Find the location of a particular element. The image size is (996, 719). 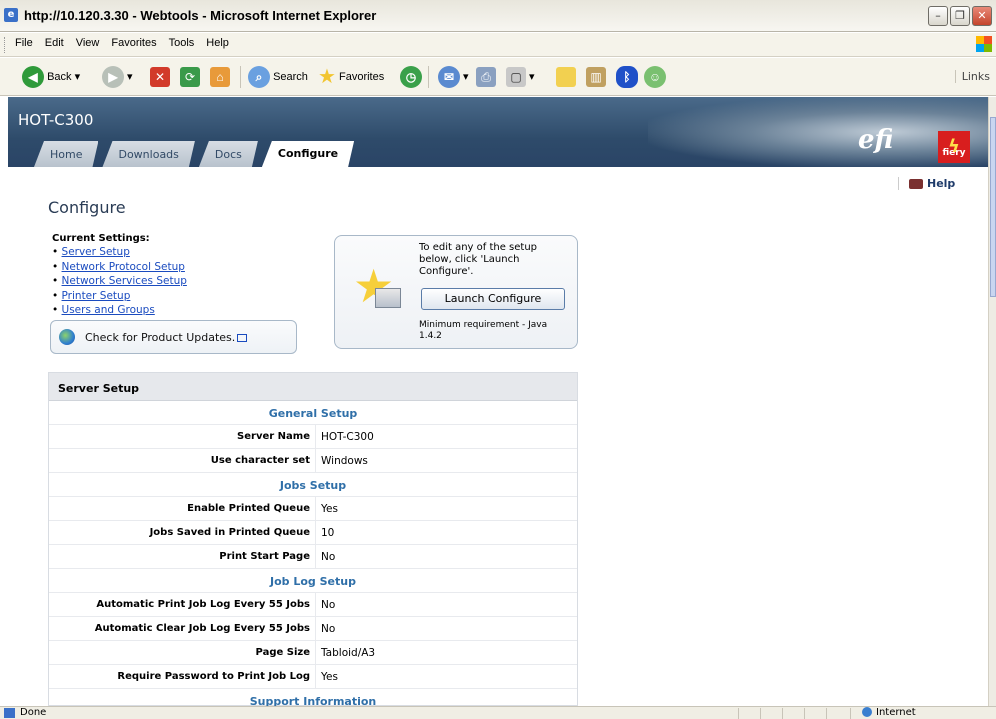

list-item: Printer Setup is located at coordinates (119, 296).